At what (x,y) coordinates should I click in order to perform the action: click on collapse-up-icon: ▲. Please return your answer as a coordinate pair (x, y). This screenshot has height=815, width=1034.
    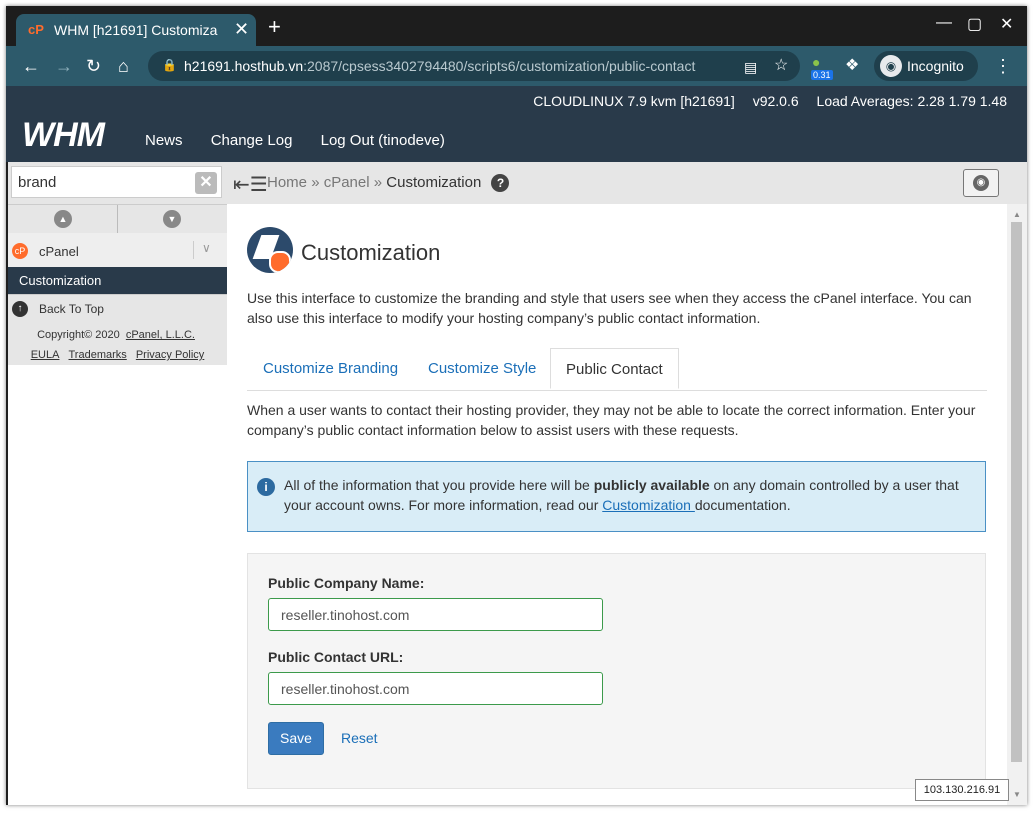
    Looking at the image, I should click on (63, 219).